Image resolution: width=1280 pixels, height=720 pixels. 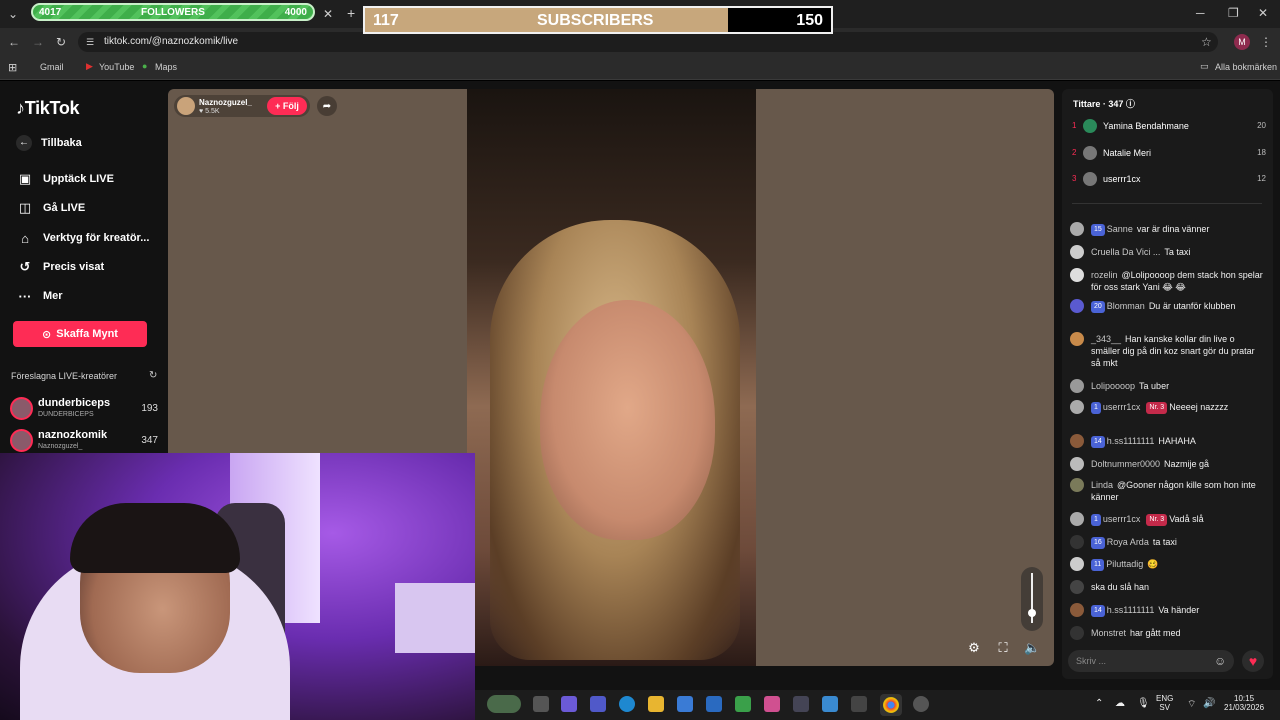 I want to click on task-view-icon, so click(x=541, y=704).